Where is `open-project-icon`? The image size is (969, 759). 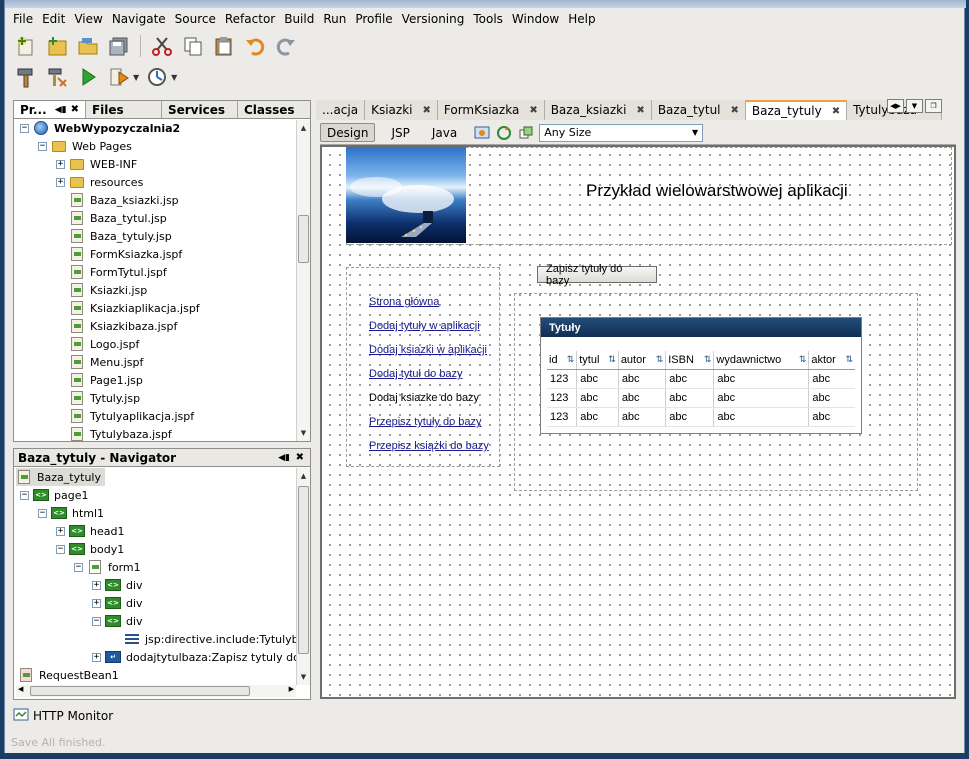
open-project-icon is located at coordinates (88, 46).